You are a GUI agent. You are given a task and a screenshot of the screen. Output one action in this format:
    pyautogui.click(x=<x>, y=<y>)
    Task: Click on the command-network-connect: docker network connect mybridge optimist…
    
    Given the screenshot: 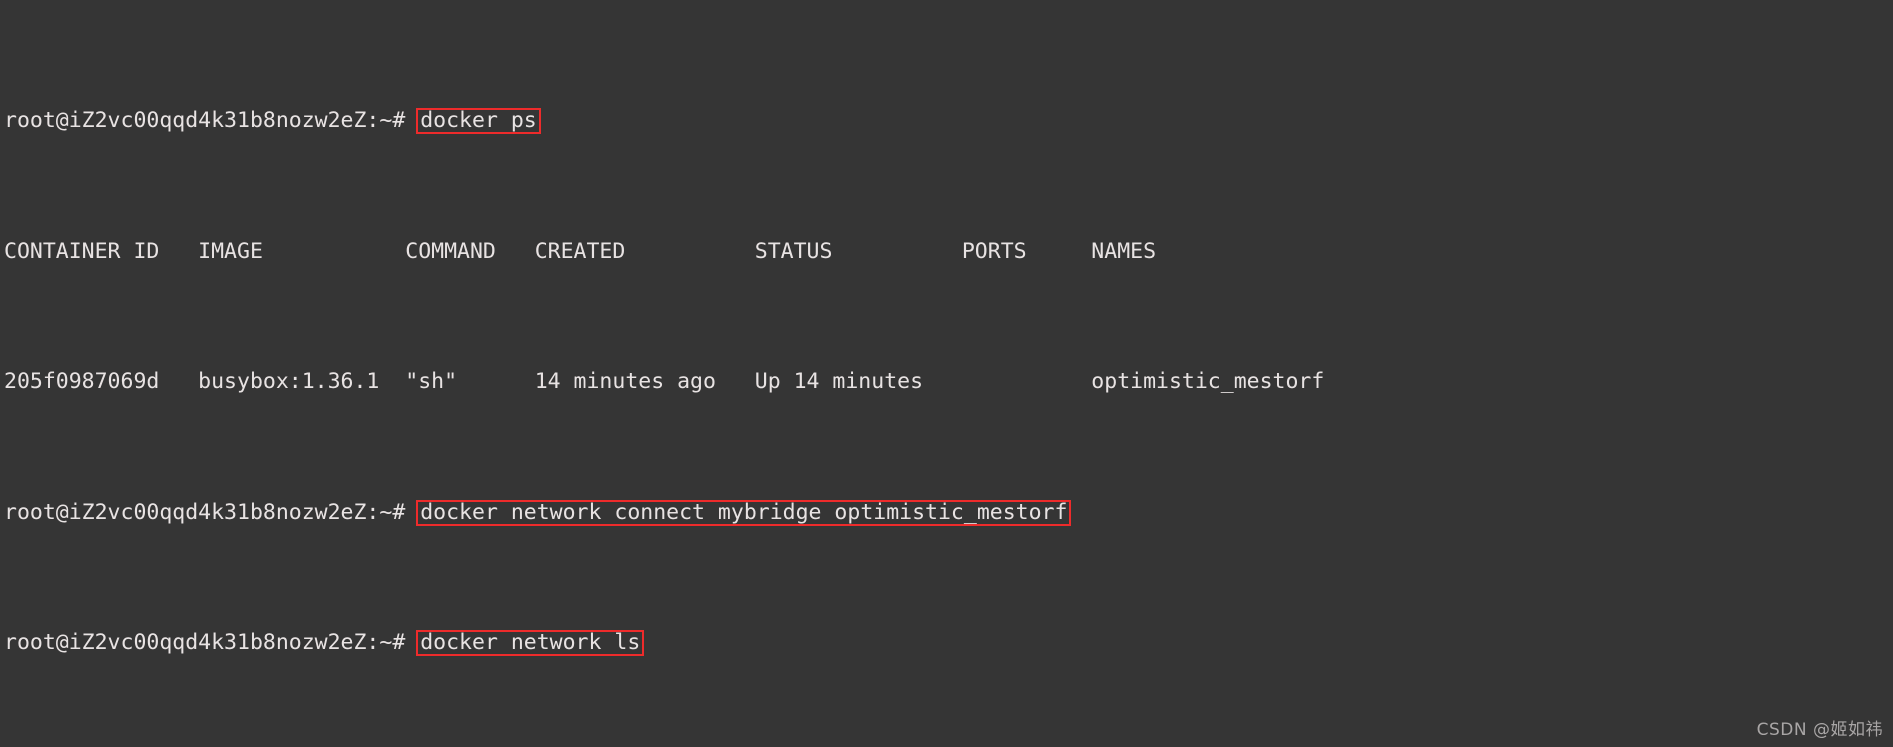 What is the action you would take?
    pyautogui.click(x=744, y=512)
    